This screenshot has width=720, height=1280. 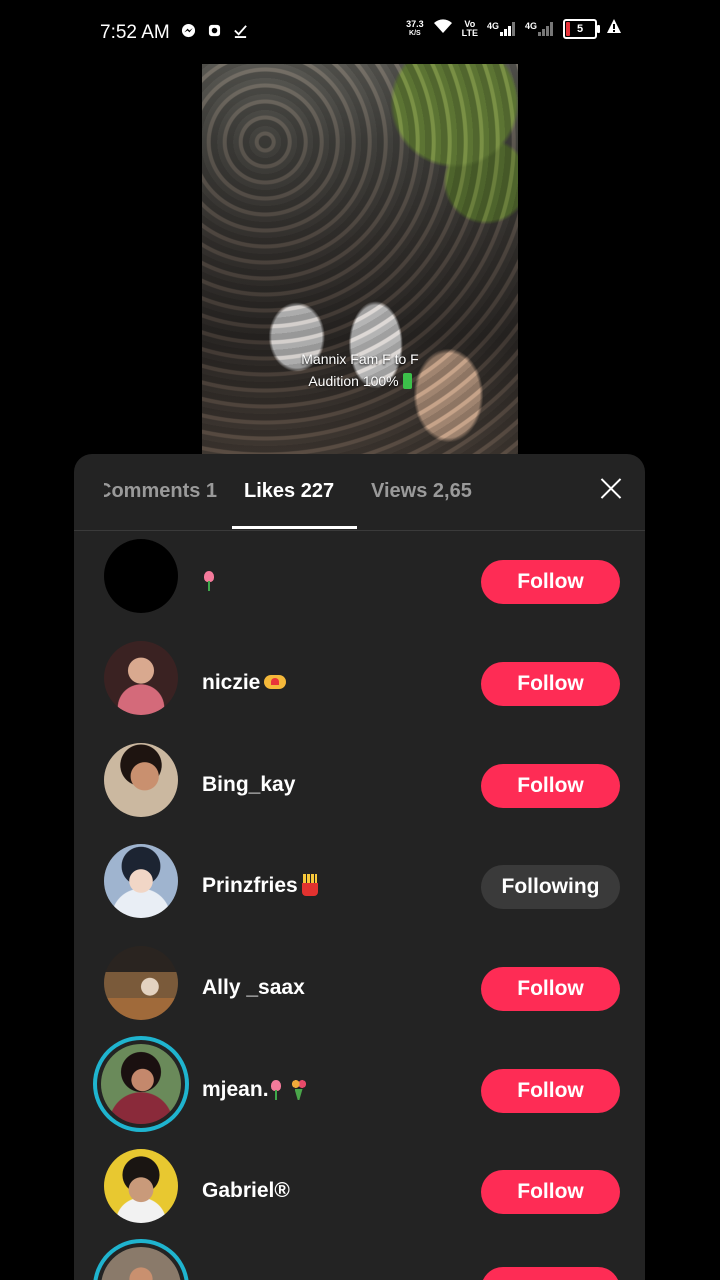 What do you see at coordinates (614, 28) in the screenshot?
I see `alert-icon` at bounding box center [614, 28].